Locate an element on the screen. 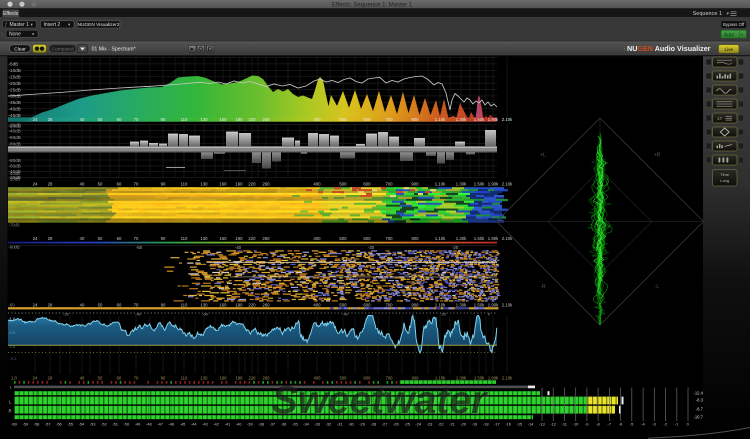  svg-text: -45 is located at coordinates (183, 424).